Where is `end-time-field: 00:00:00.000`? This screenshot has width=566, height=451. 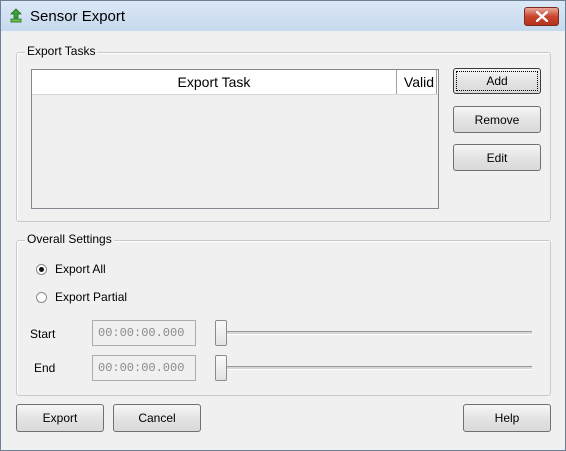 end-time-field: 00:00:00.000 is located at coordinates (144, 368).